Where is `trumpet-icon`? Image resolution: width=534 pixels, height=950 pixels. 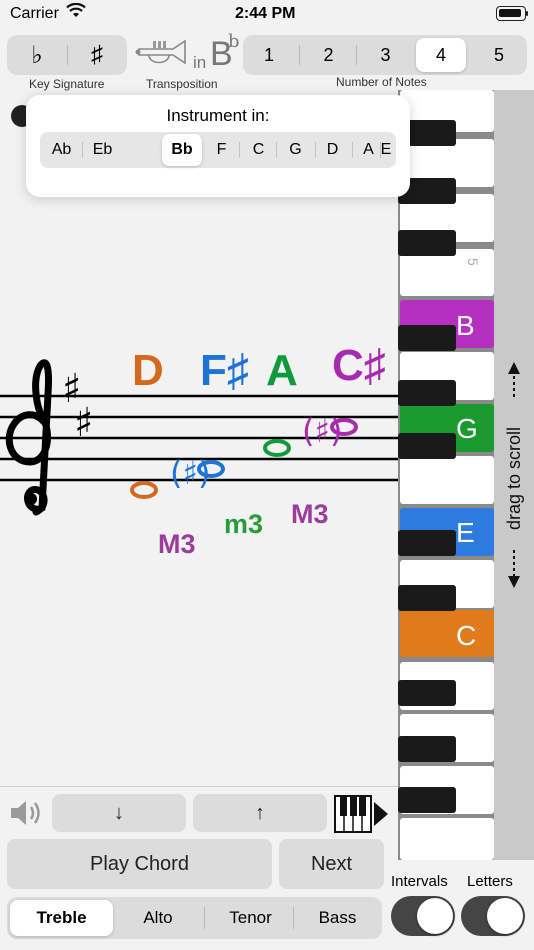
trumpet-icon is located at coordinates (164, 55).